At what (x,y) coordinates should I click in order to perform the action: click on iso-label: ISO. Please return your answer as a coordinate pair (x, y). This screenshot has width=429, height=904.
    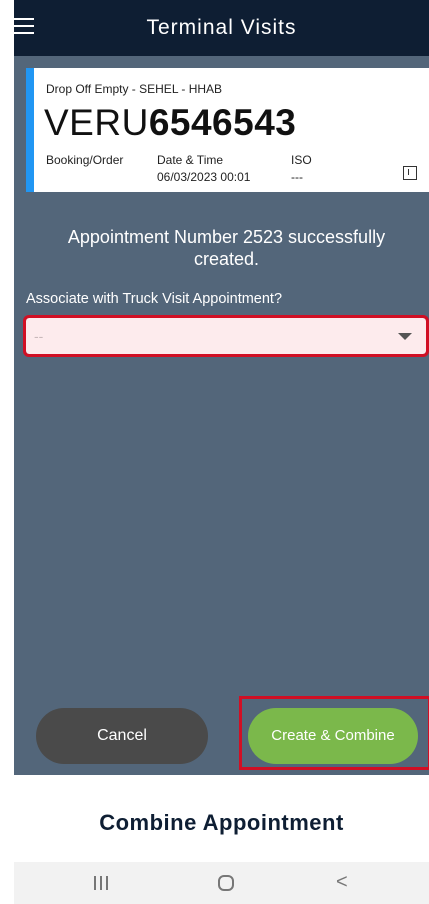
    Looking at the image, I should click on (301, 160).